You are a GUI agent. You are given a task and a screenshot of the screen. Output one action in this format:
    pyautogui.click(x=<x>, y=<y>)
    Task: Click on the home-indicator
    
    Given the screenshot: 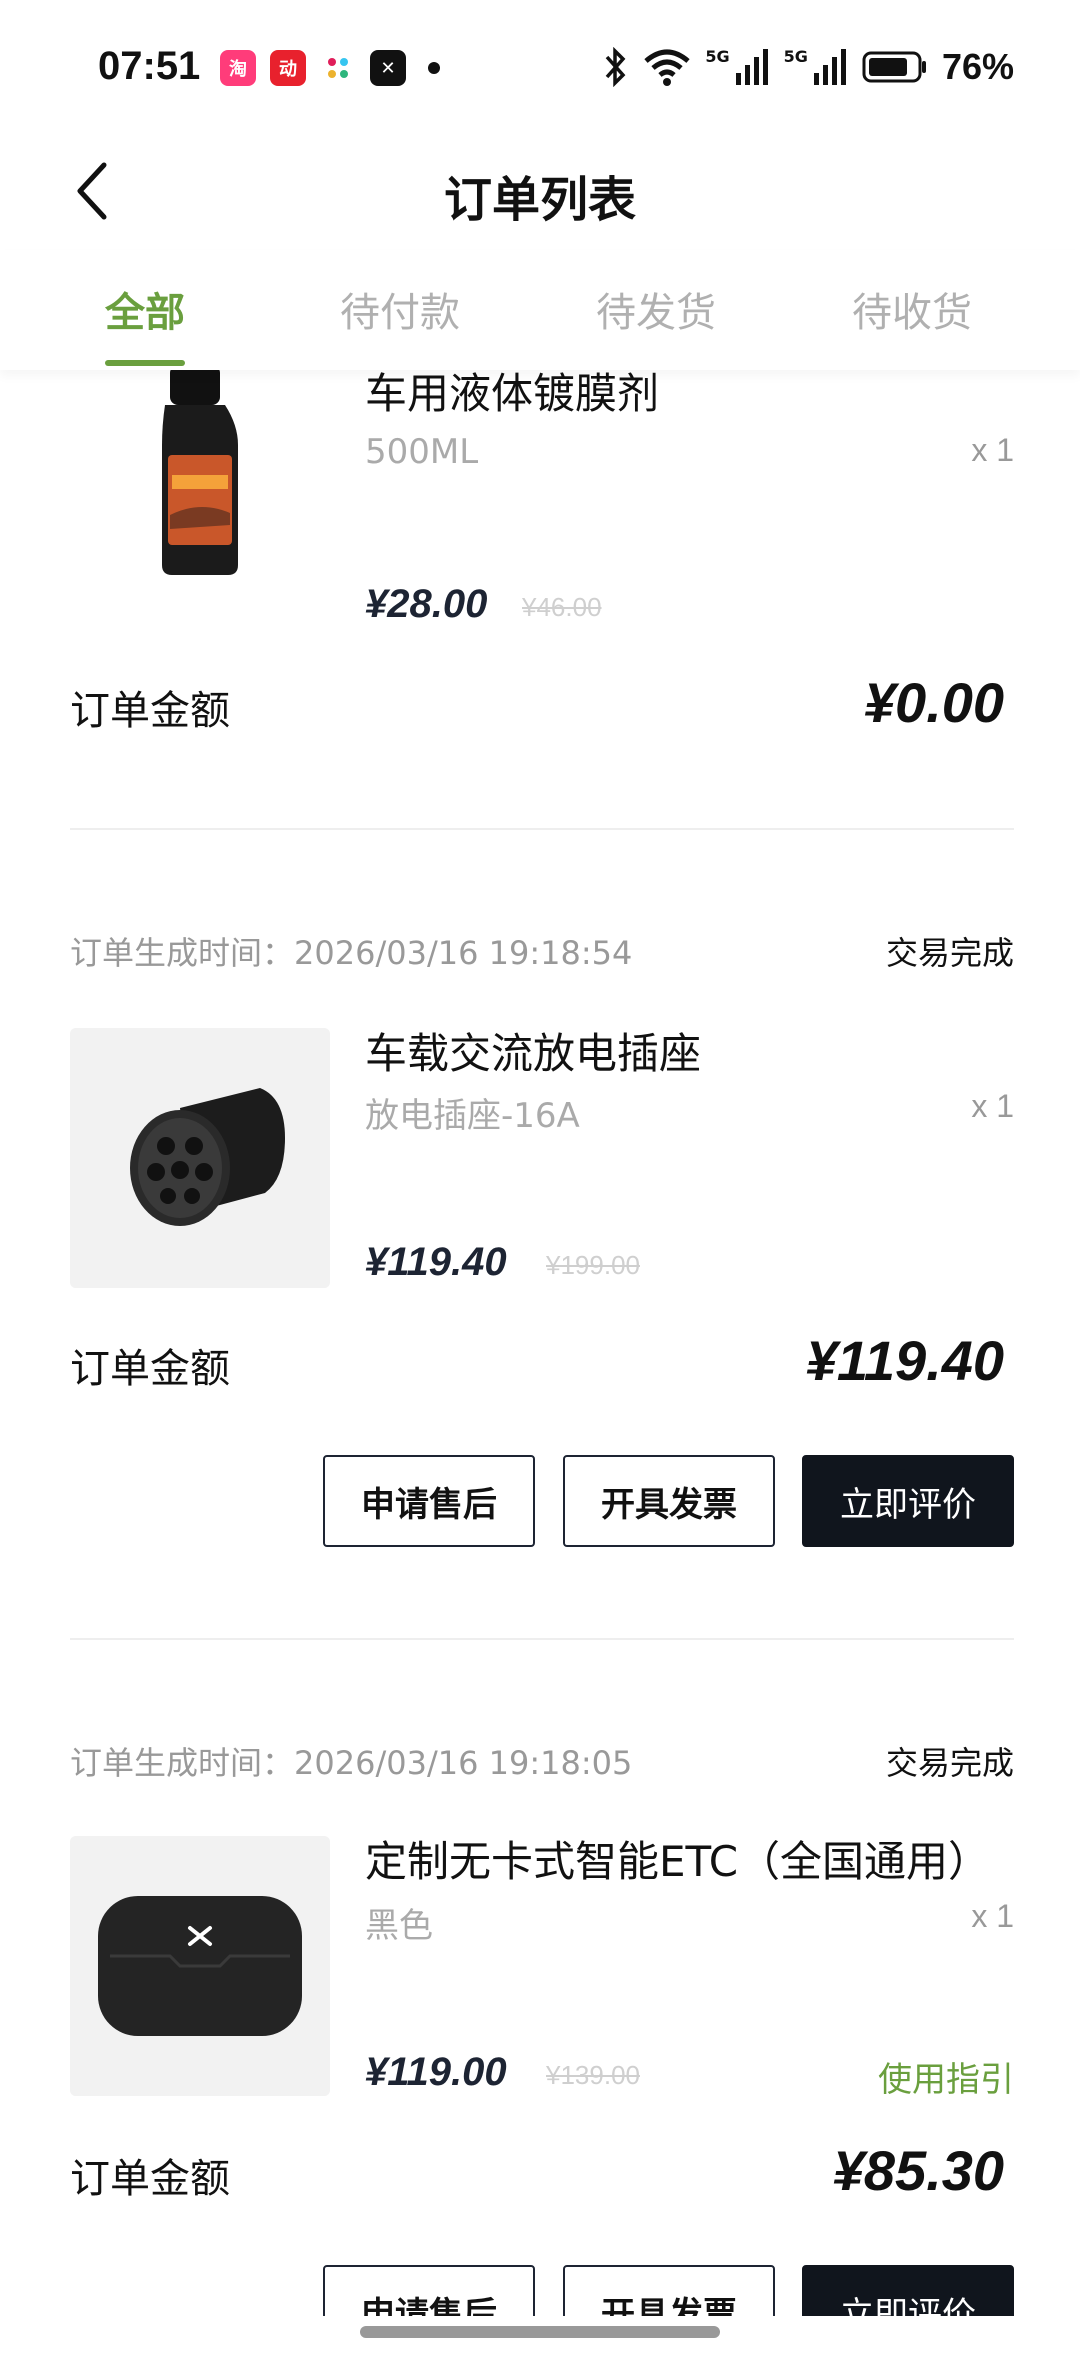 What is the action you would take?
    pyautogui.click(x=540, y=2332)
    